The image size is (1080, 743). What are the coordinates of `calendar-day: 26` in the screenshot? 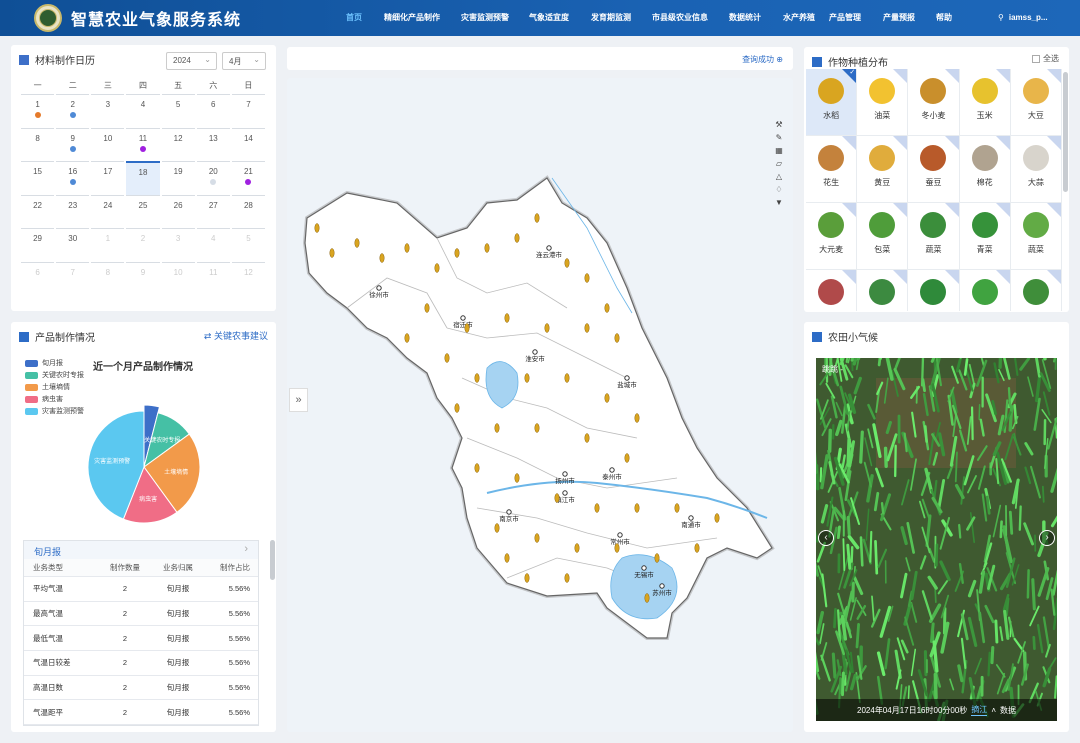 It's located at (178, 211).